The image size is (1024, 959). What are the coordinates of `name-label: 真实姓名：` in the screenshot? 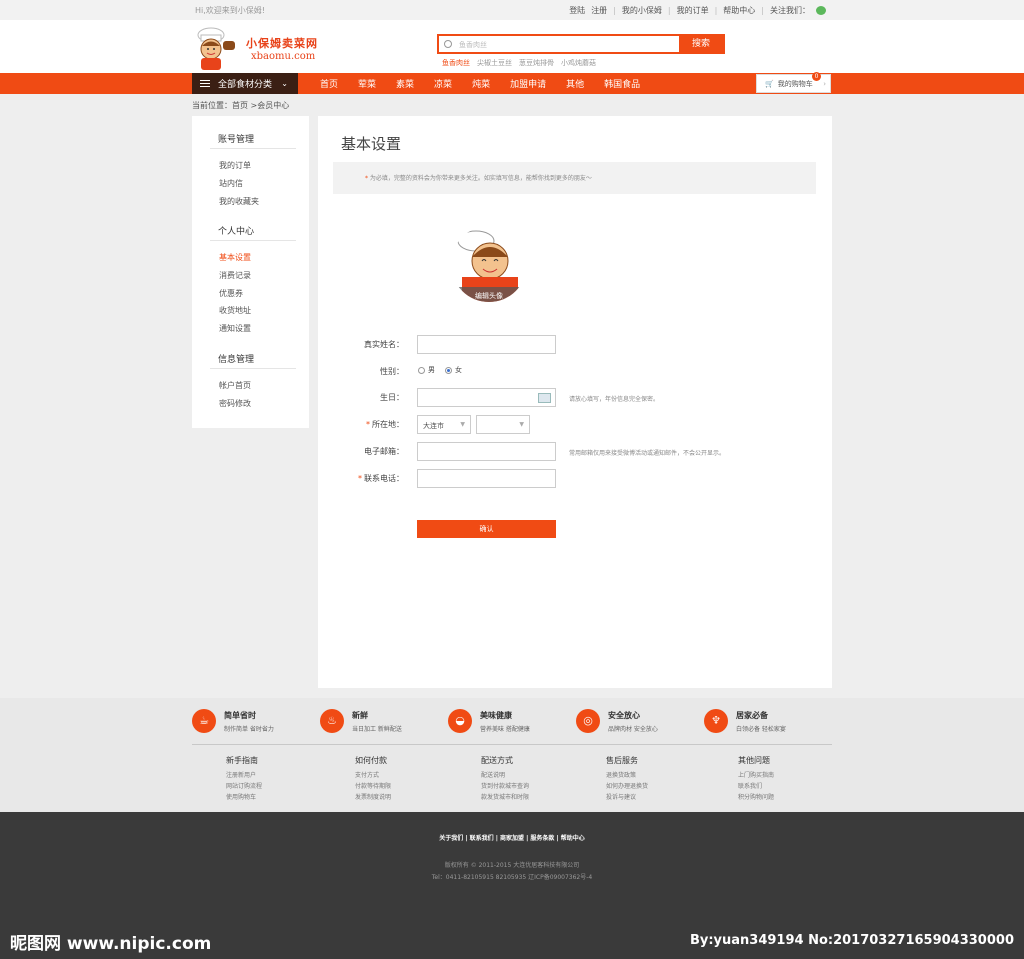 It's located at (384, 344).